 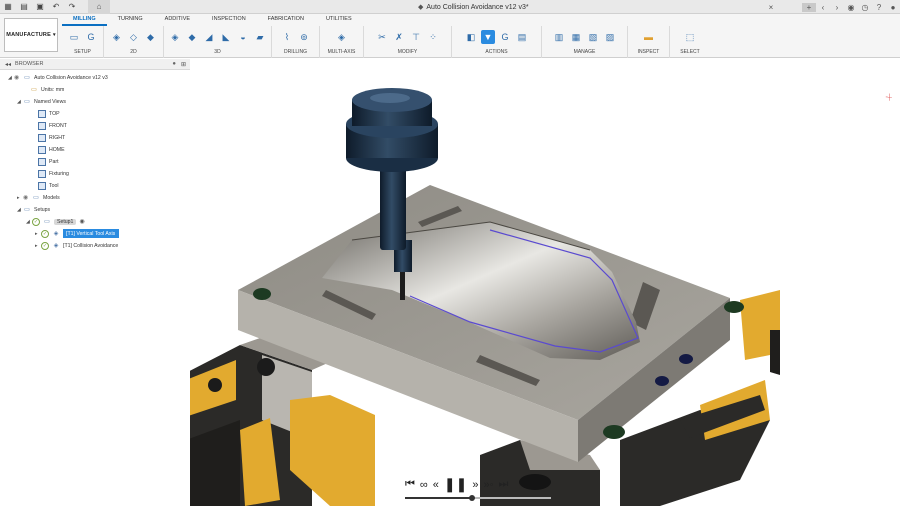 I want to click on group-label-inspect: INSPECT, so click(x=648, y=52).